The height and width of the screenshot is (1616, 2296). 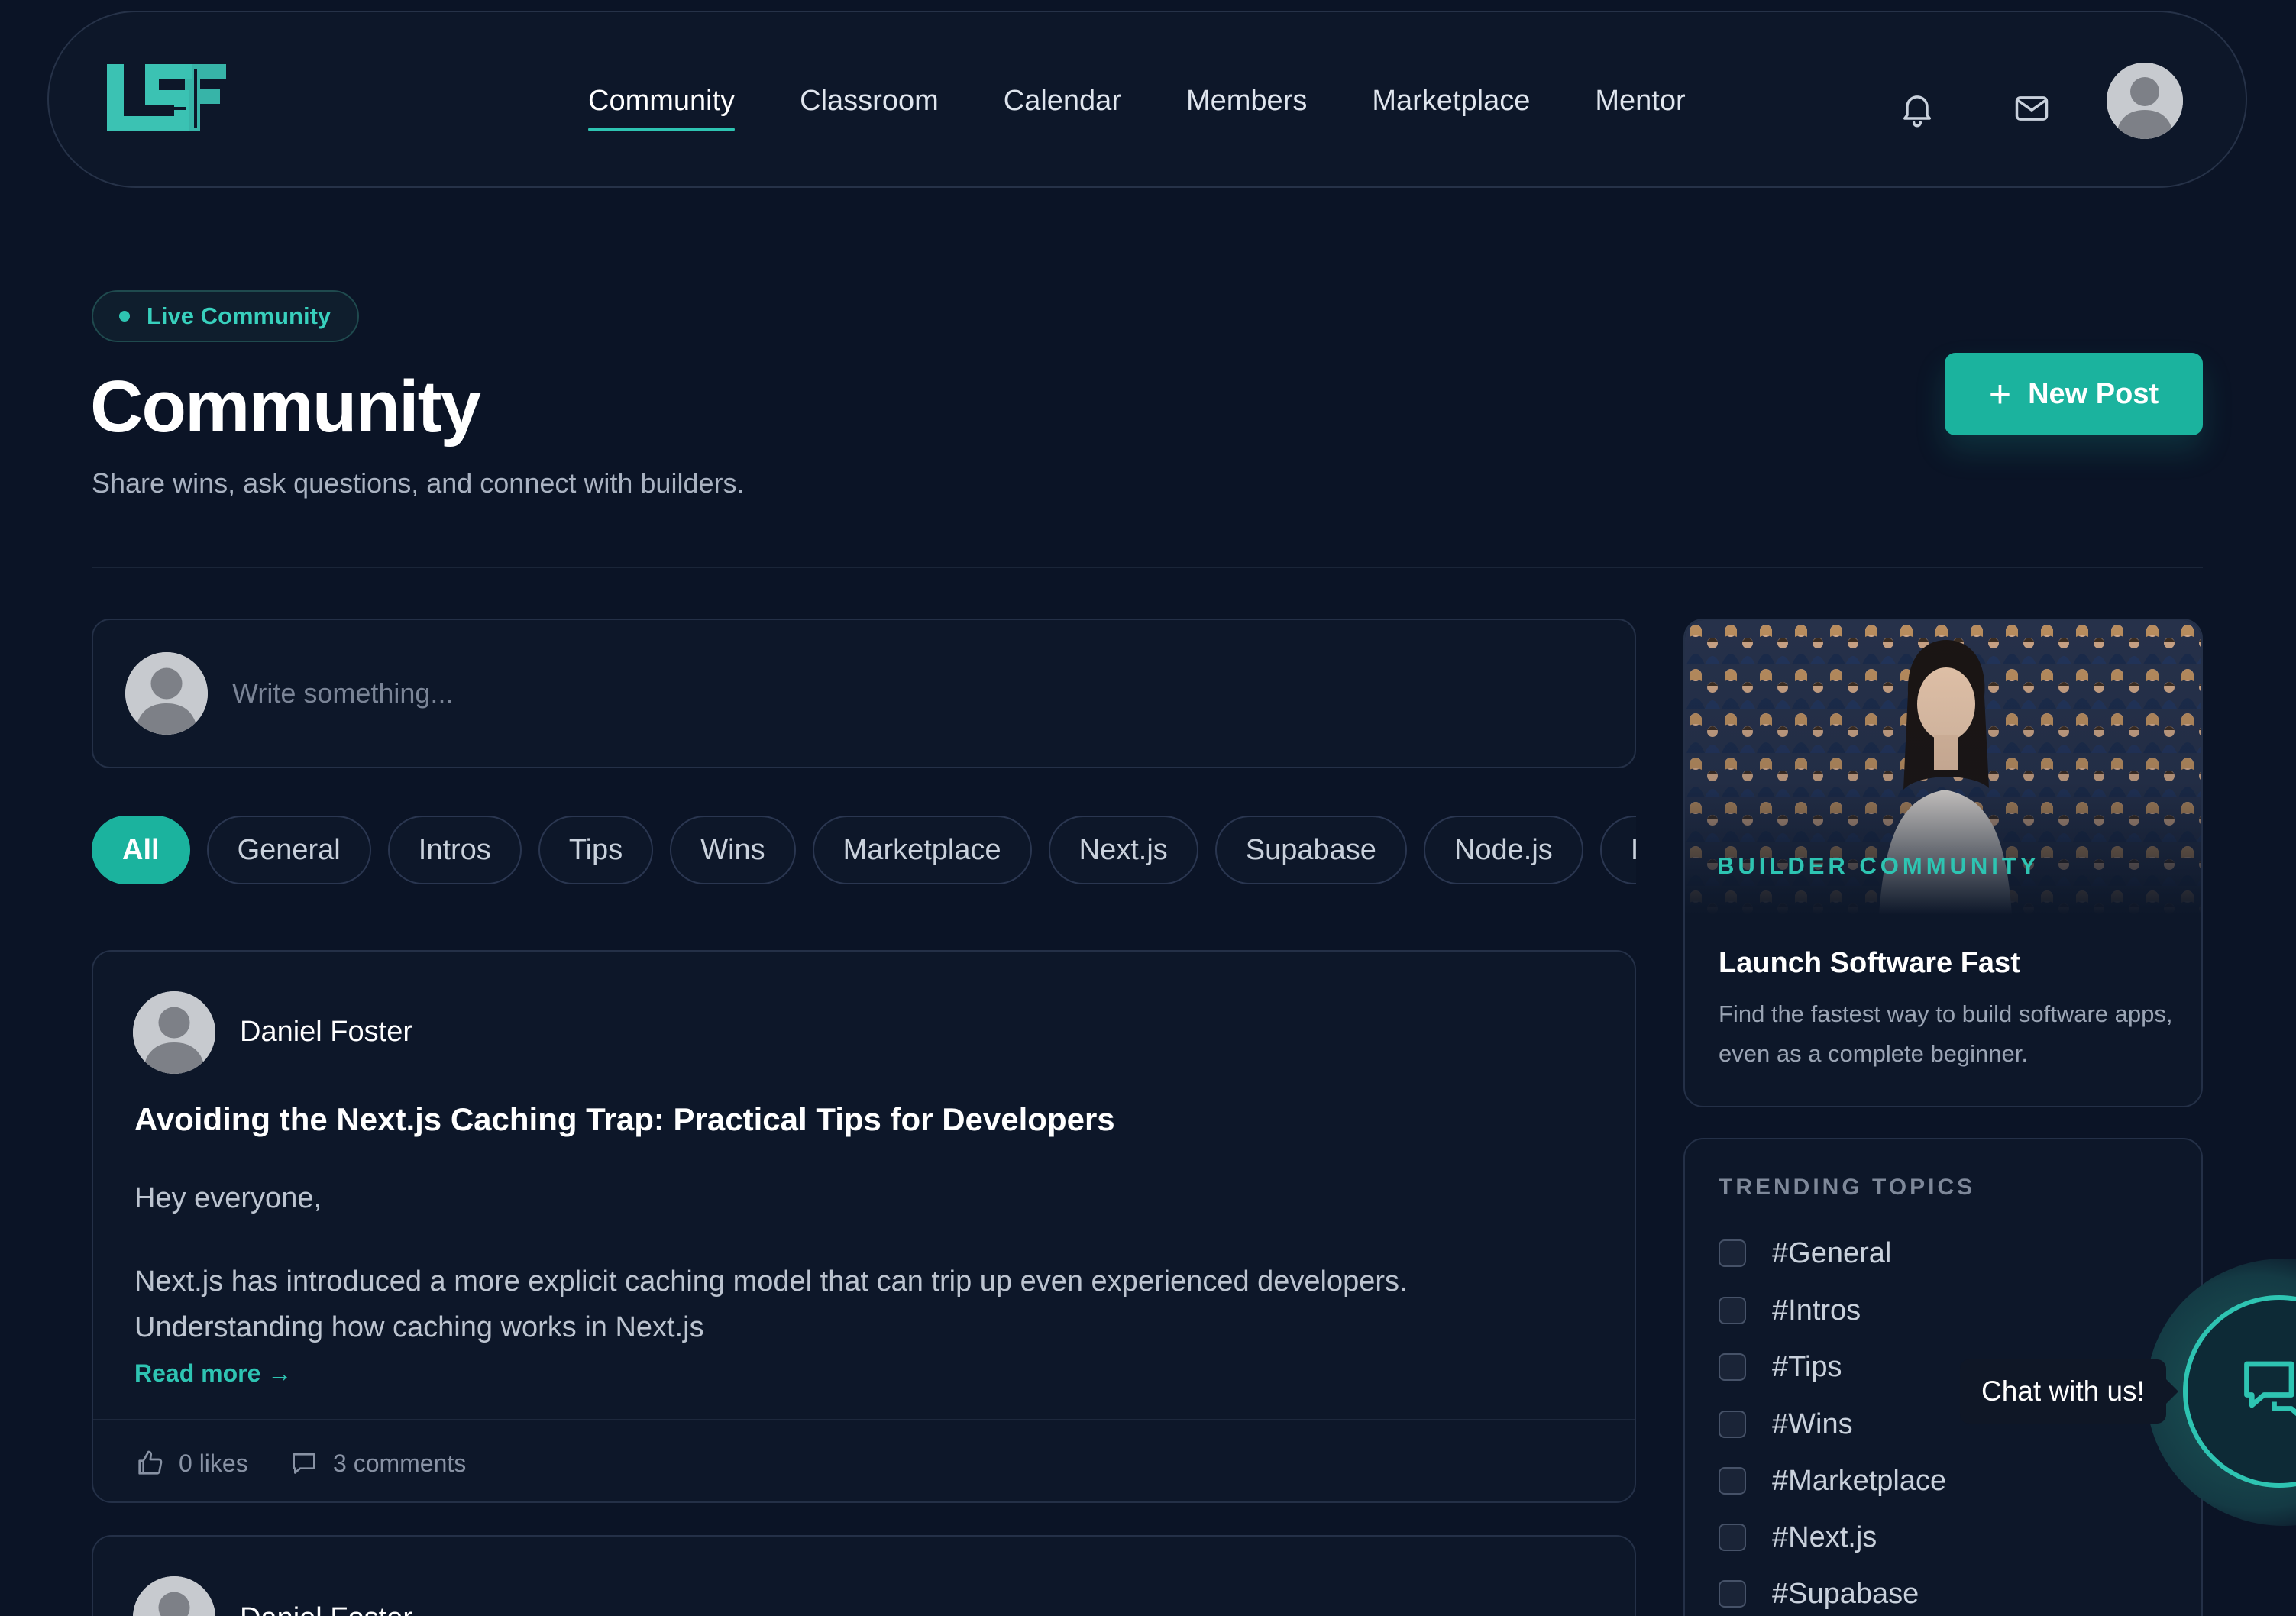 I want to click on promo-title: Launch Software Fast, so click(x=1869, y=963).